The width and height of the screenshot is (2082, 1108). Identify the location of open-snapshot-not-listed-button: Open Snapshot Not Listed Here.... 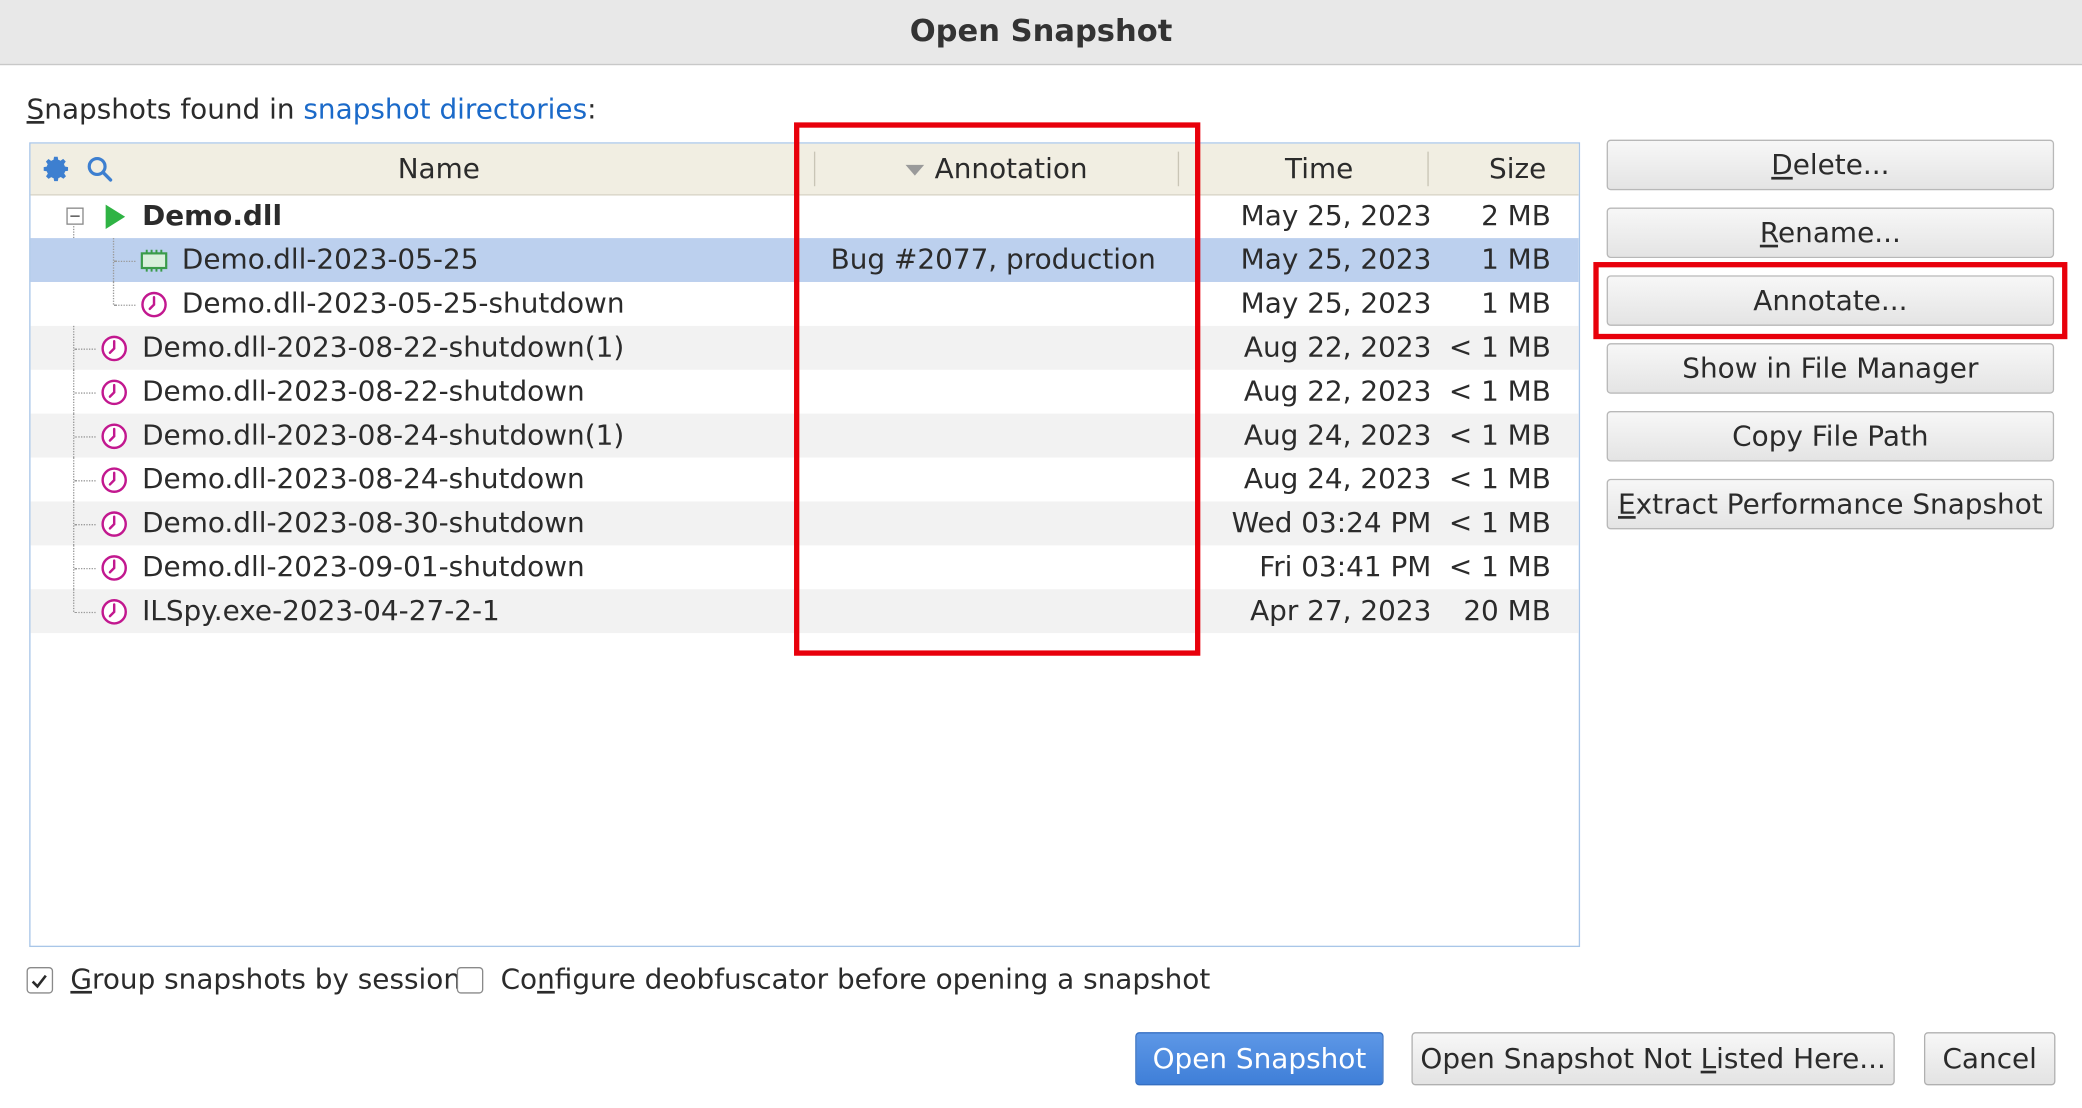
(1653, 1059).